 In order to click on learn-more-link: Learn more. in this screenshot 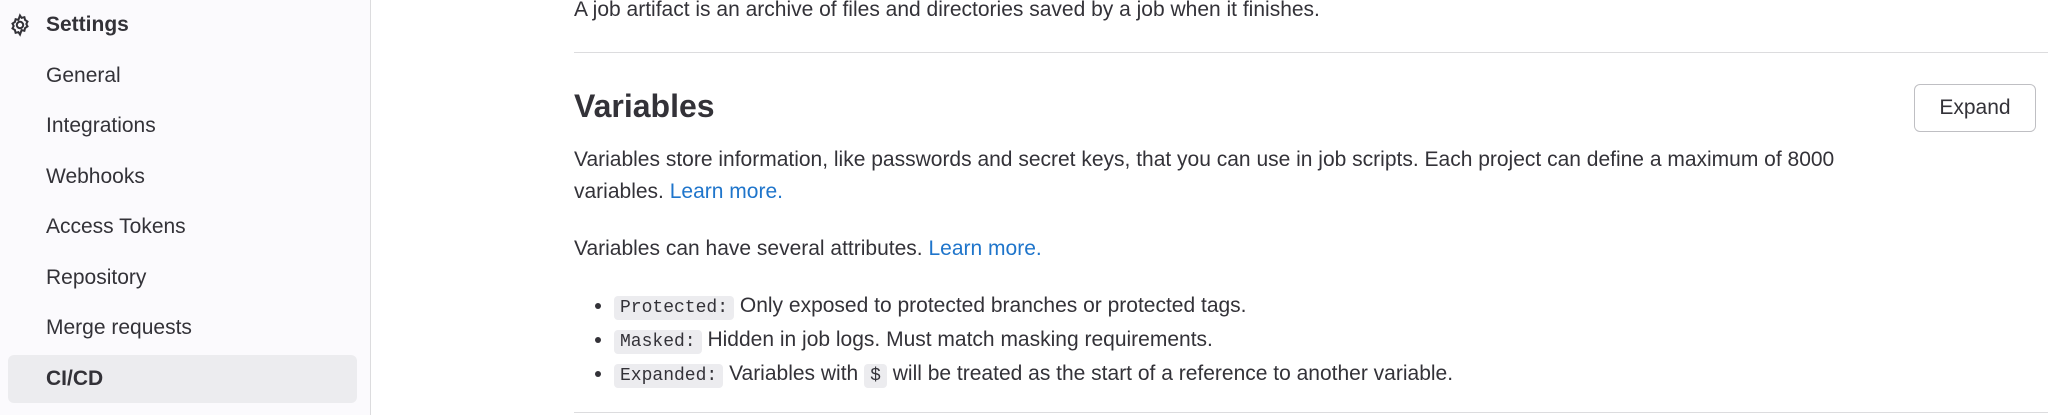, I will do `click(726, 191)`.